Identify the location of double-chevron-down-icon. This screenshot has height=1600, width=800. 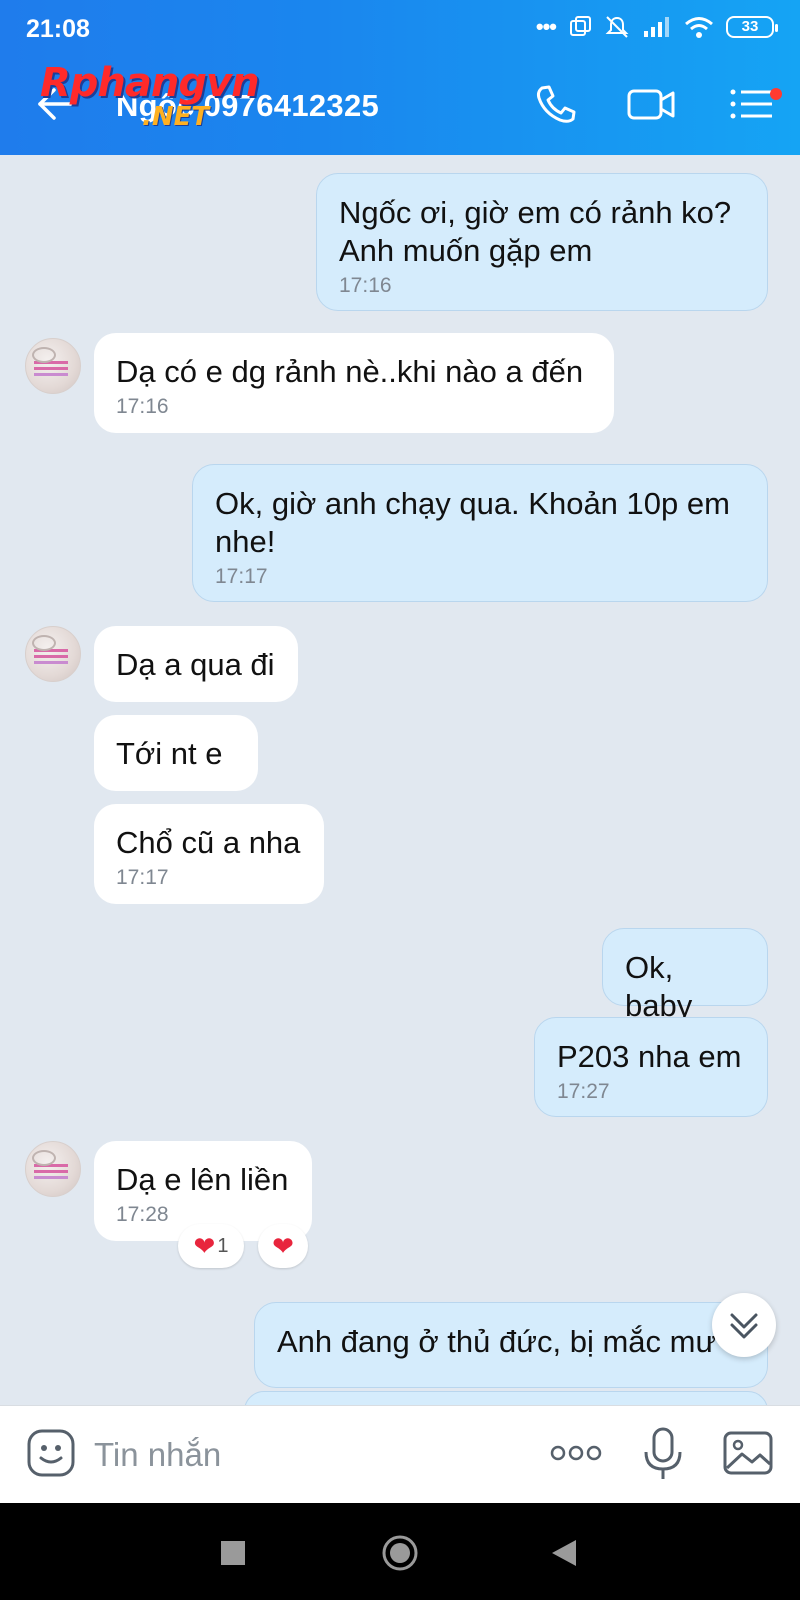
(744, 1326).